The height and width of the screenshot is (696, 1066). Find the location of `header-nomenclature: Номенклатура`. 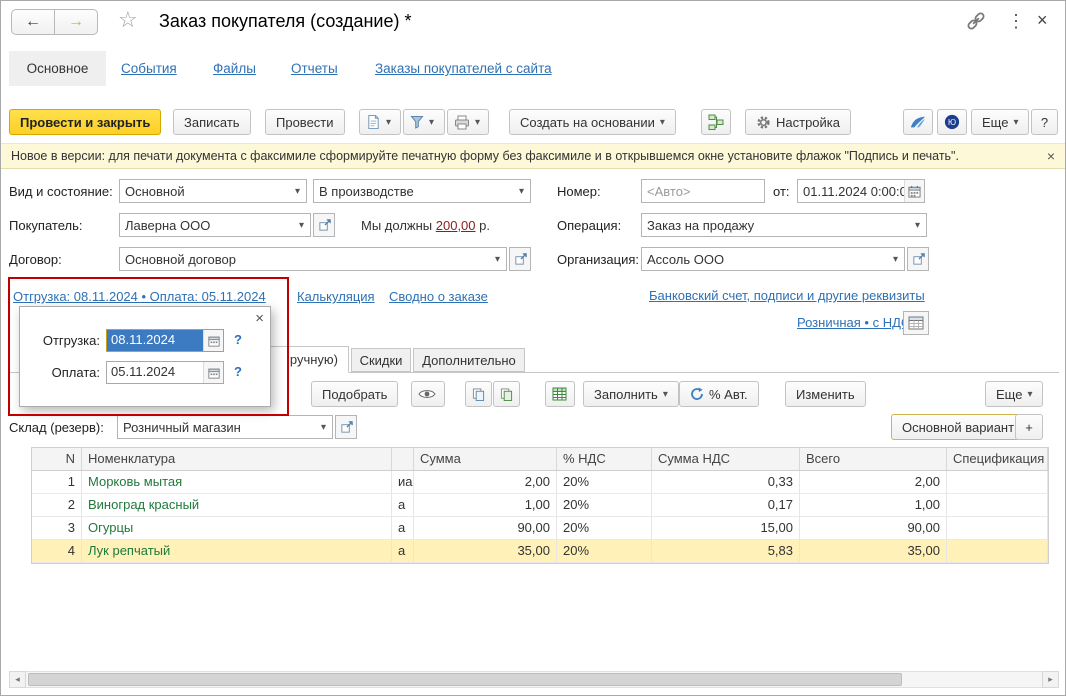

header-nomenclature: Номенклатура is located at coordinates (237, 459).